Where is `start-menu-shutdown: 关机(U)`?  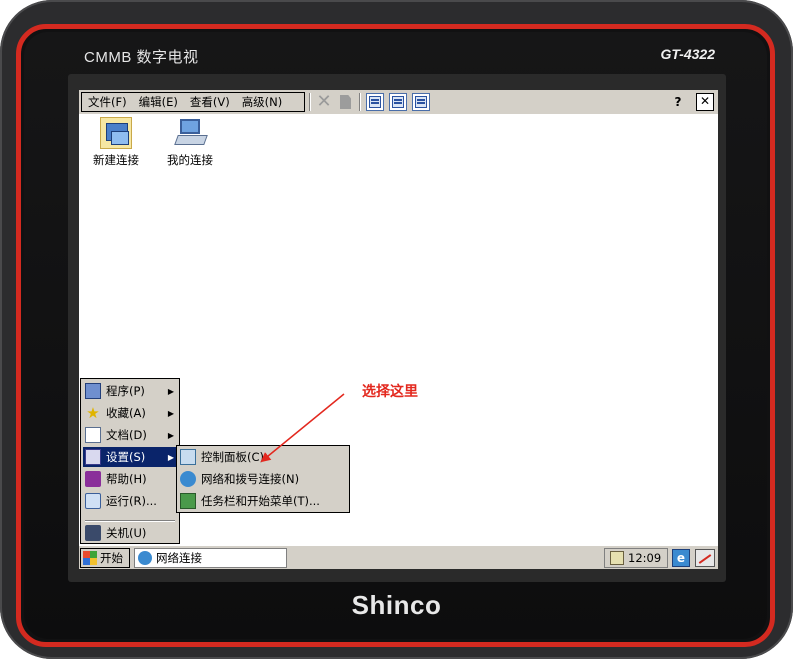
start-menu-shutdown: 关机(U) is located at coordinates (130, 533).